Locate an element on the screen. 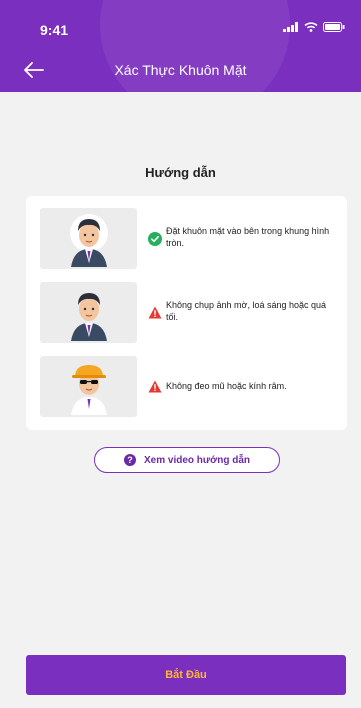 This screenshot has width=361, height=708. nav-bar: Xác Thực Khuôn Mặt is located at coordinates (180, 70).